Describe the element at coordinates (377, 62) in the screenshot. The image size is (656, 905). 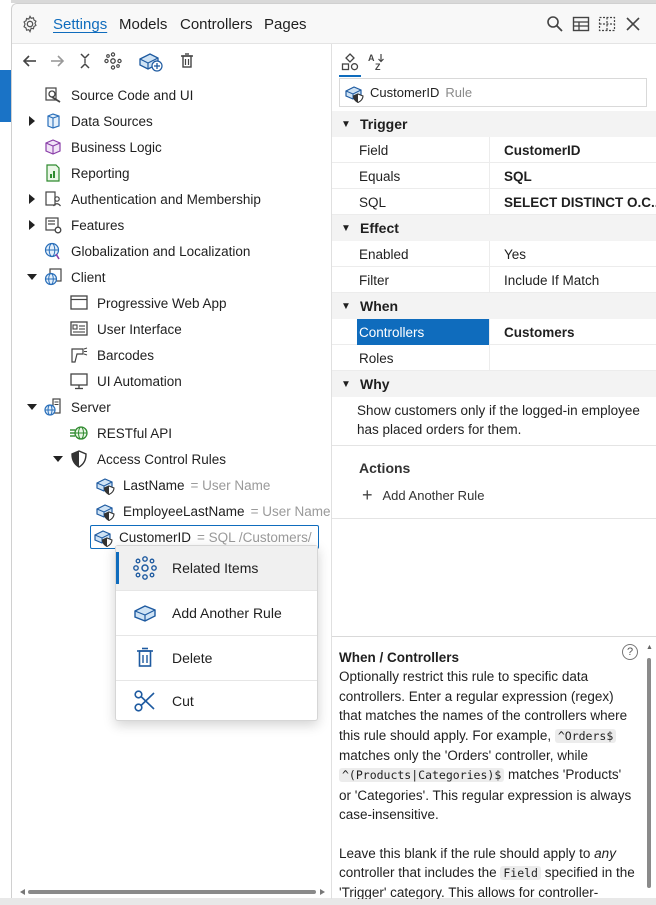
I see `sort-alphabetical-icon: A Z` at that location.